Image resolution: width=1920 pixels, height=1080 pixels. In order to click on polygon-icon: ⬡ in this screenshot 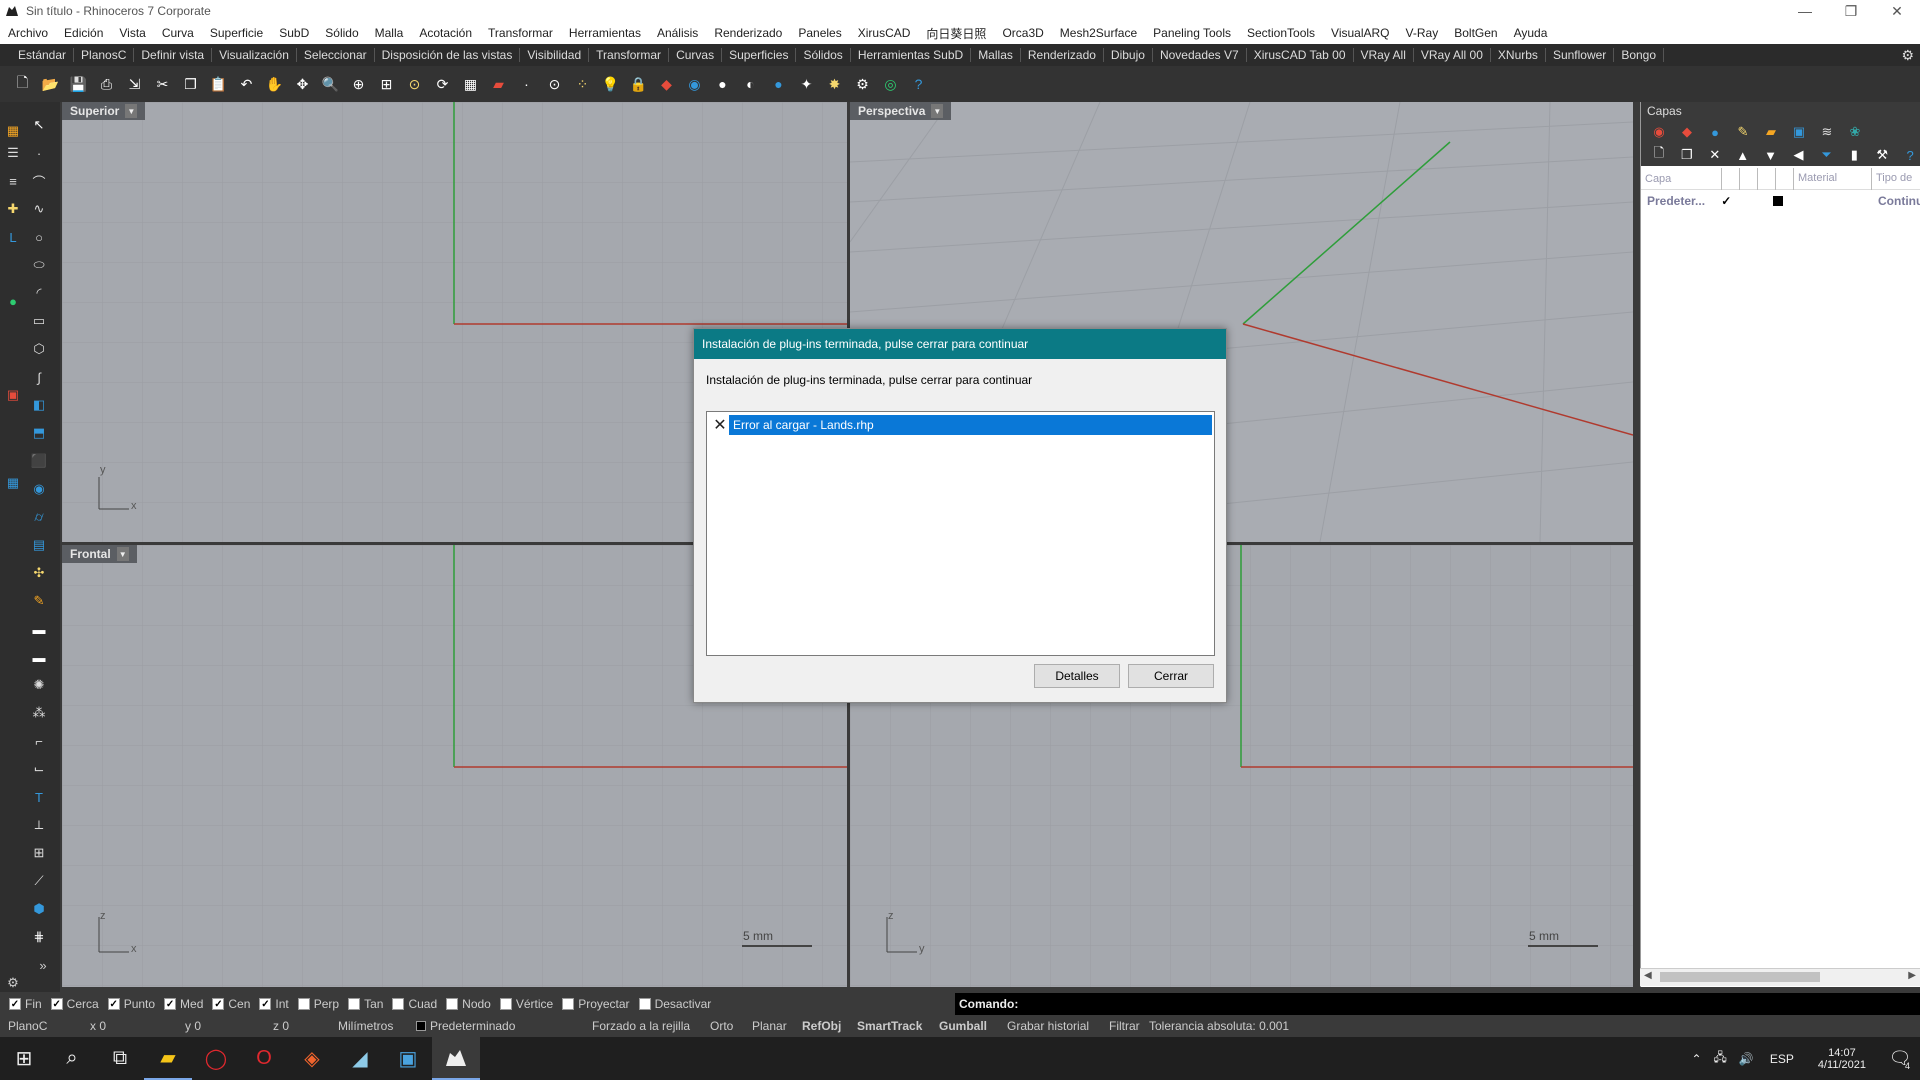, I will do `click(39, 349)`.